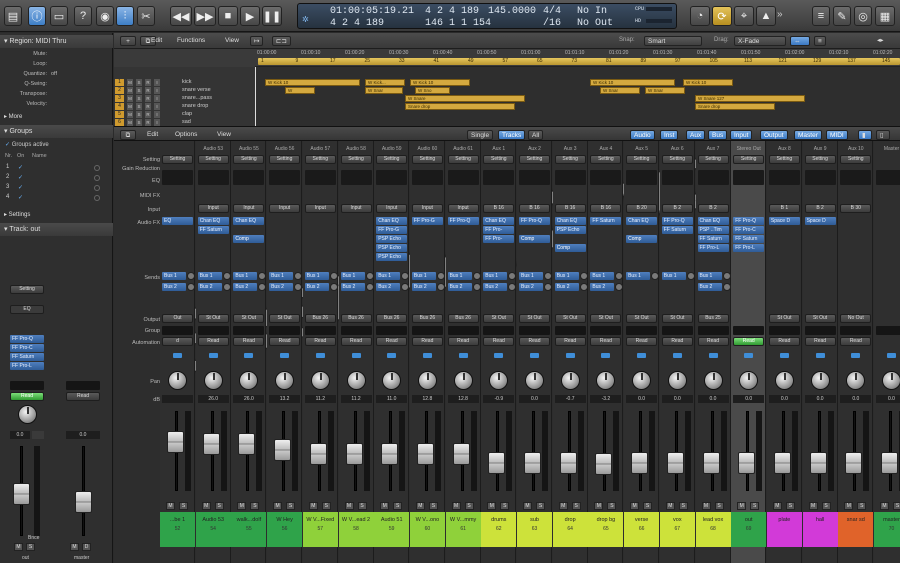  Describe the element at coordinates (463, 318) in the screenshot. I see `output-slot: Bus 26` at that location.